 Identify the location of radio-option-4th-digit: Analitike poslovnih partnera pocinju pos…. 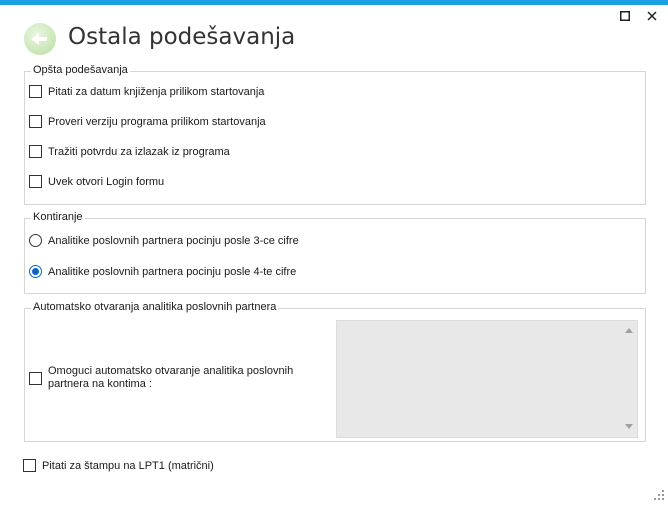
(162, 272).